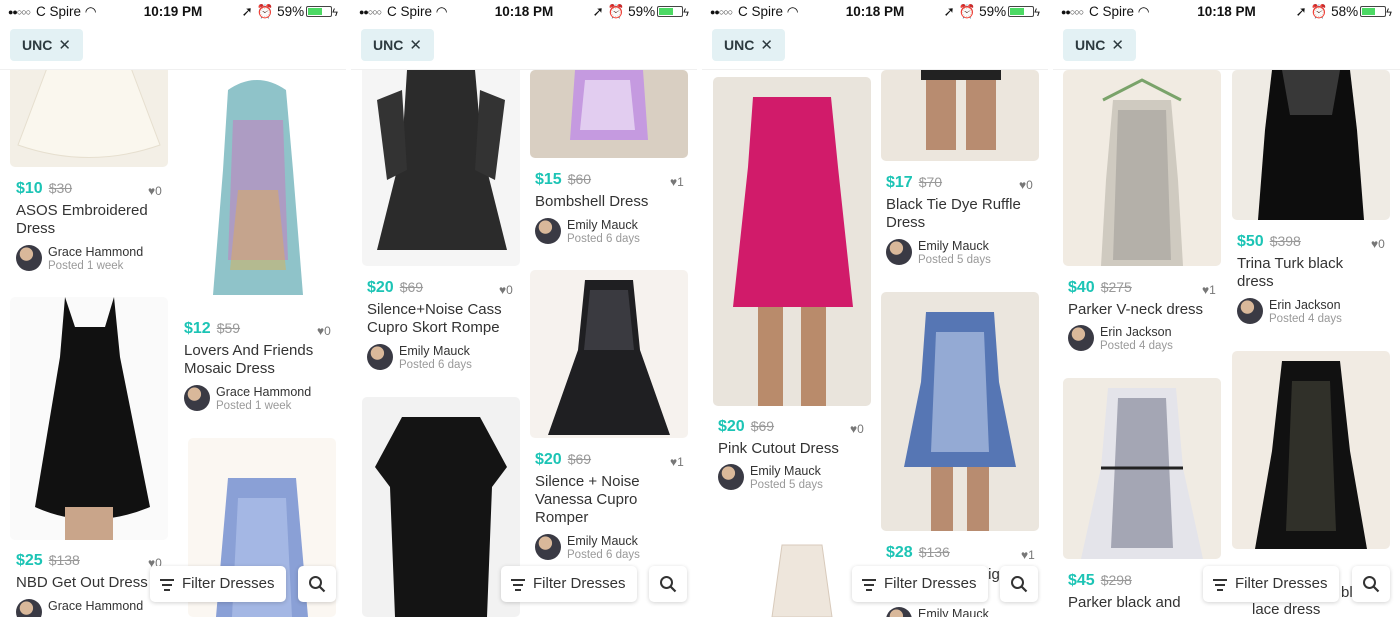 The height and width of the screenshot is (617, 1400). I want to click on price: $45, so click(1081, 580).